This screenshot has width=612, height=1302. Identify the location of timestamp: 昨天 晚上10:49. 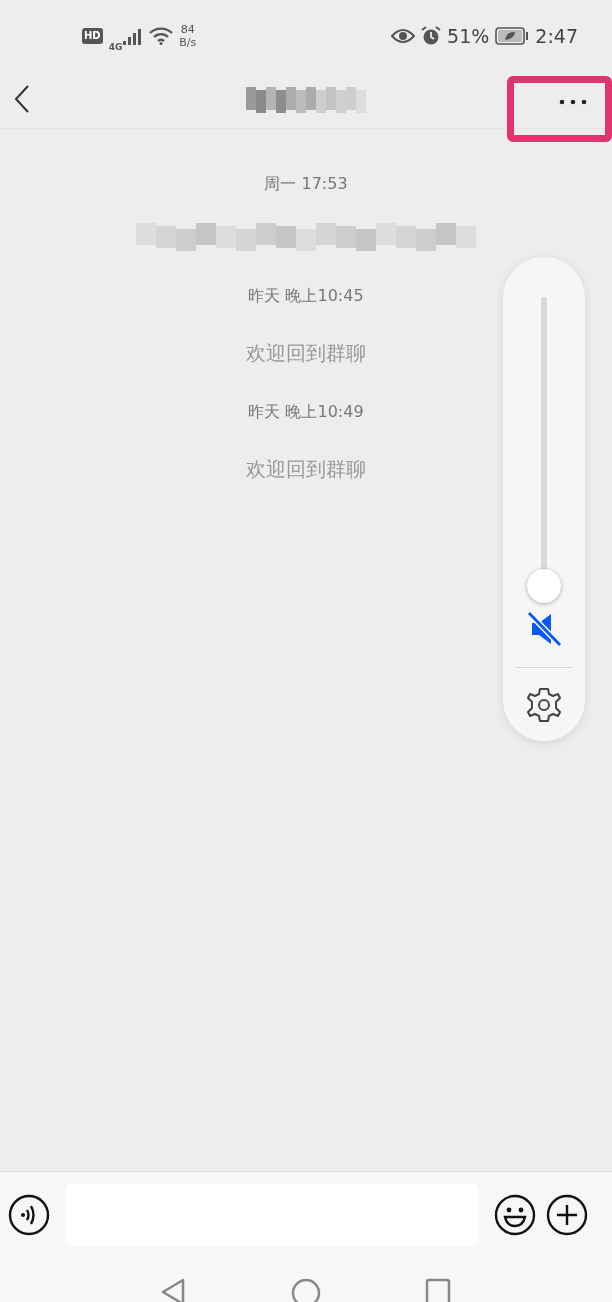
(306, 412).